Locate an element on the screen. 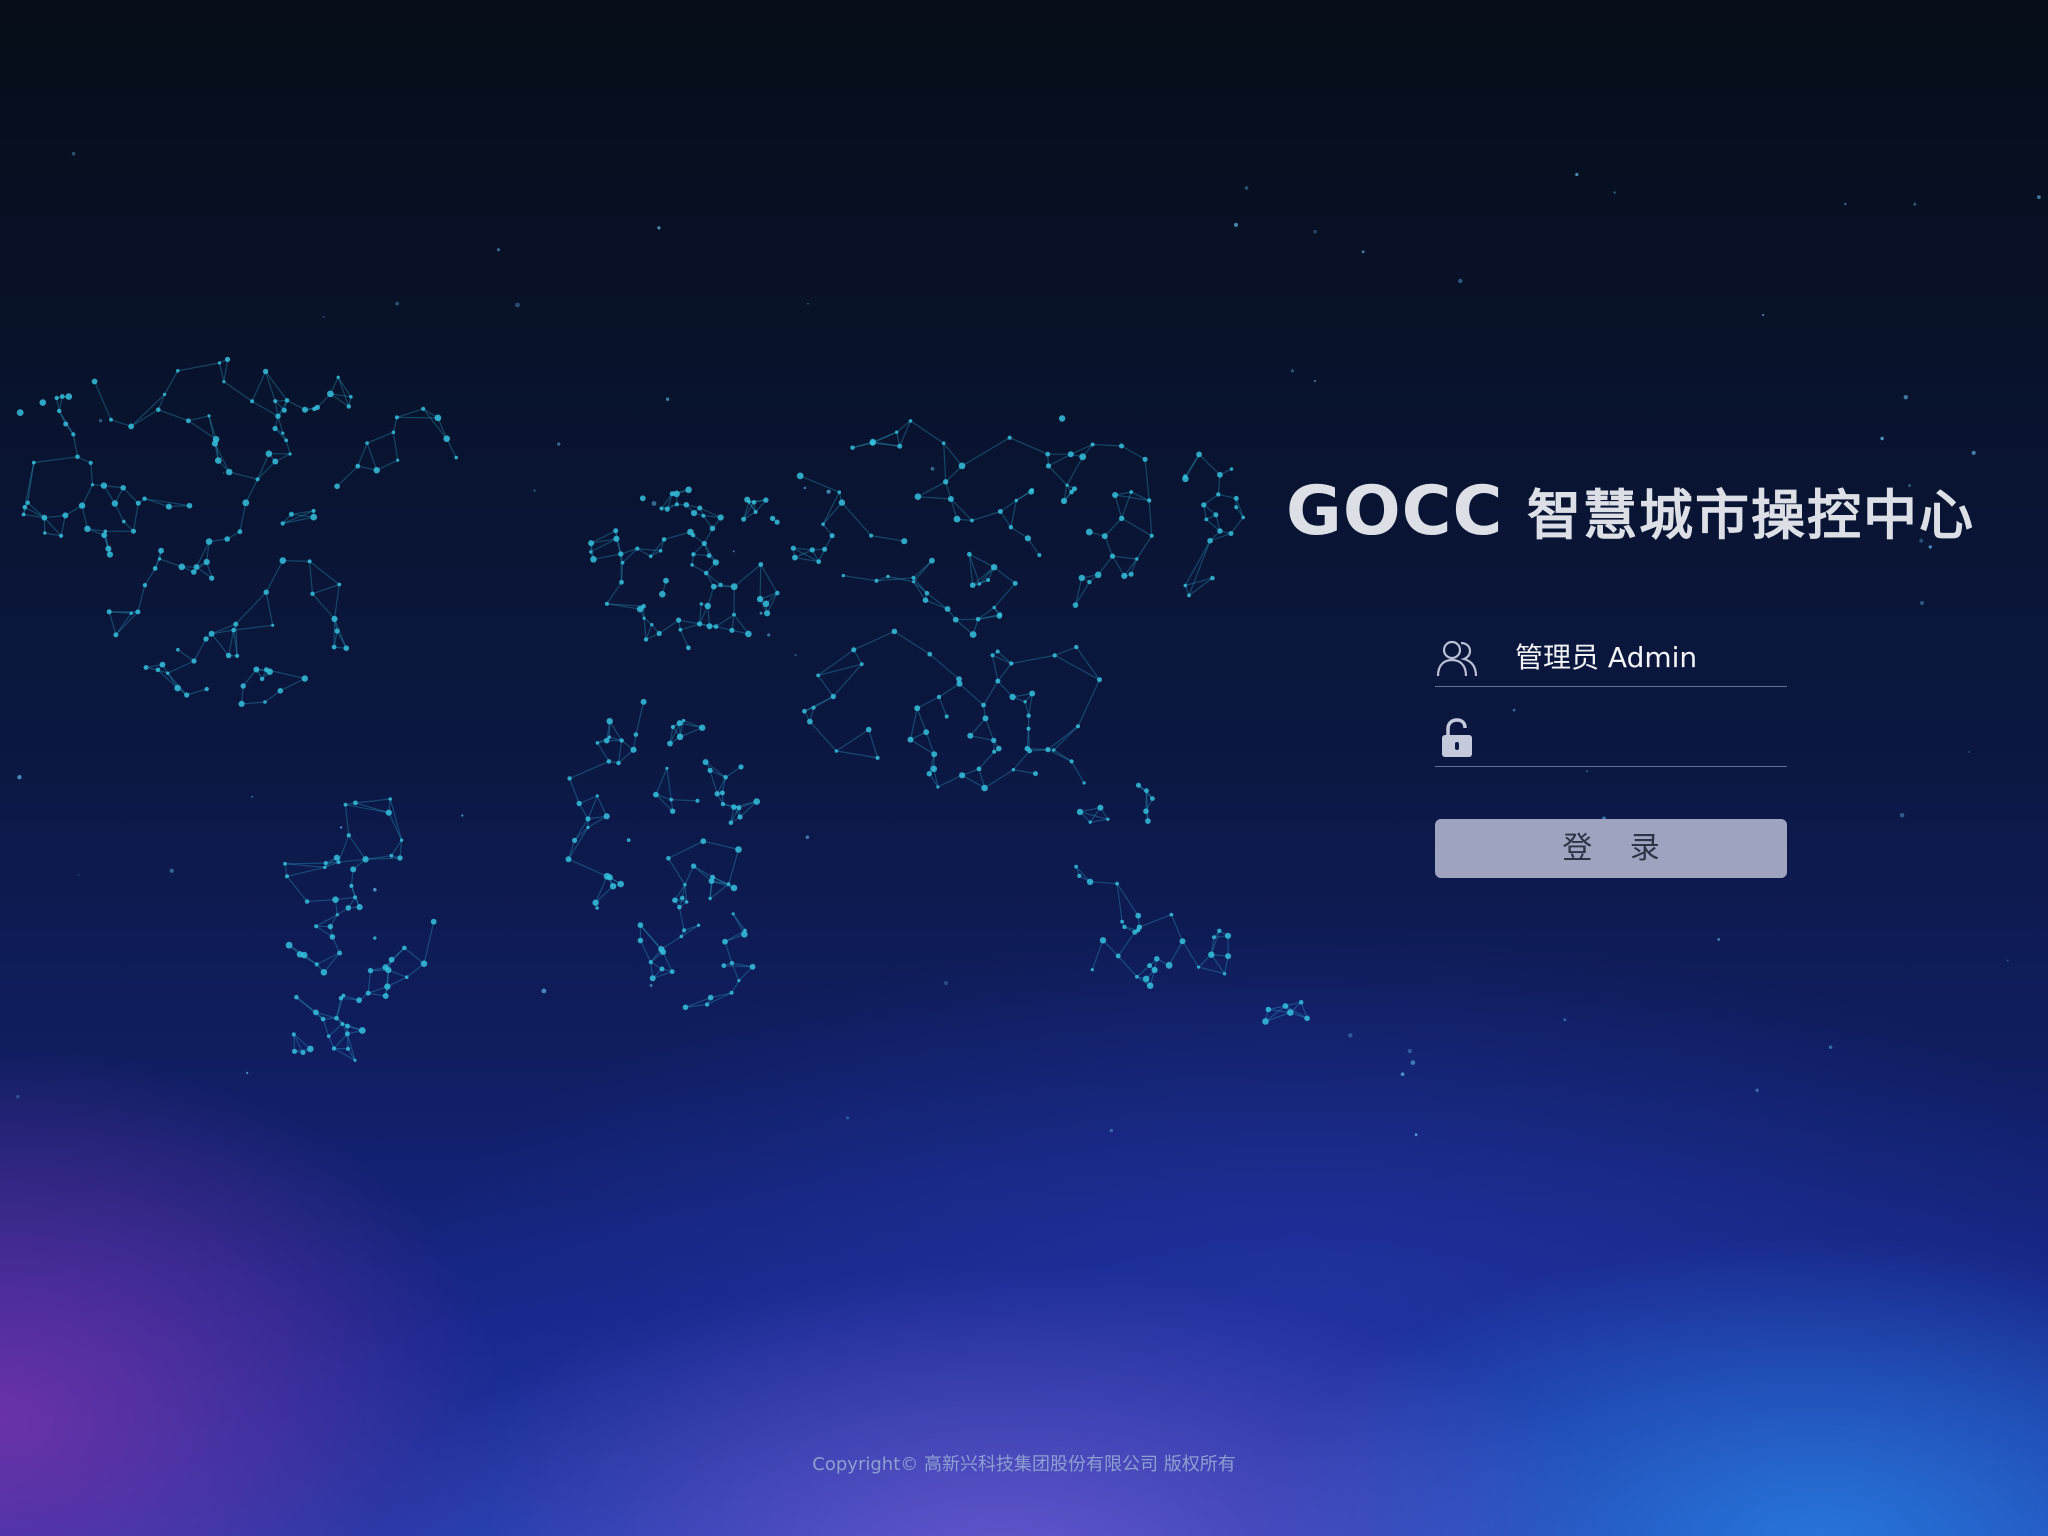 Image resolution: width=2048 pixels, height=1536 pixels. username-input is located at coordinates (1650, 656).